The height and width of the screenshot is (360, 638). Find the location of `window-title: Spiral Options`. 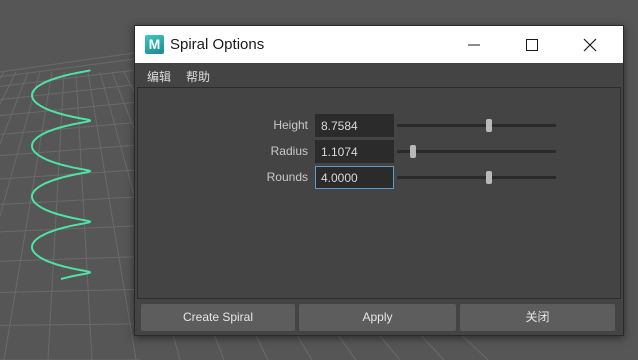

window-title: Spiral Options is located at coordinates (217, 44).